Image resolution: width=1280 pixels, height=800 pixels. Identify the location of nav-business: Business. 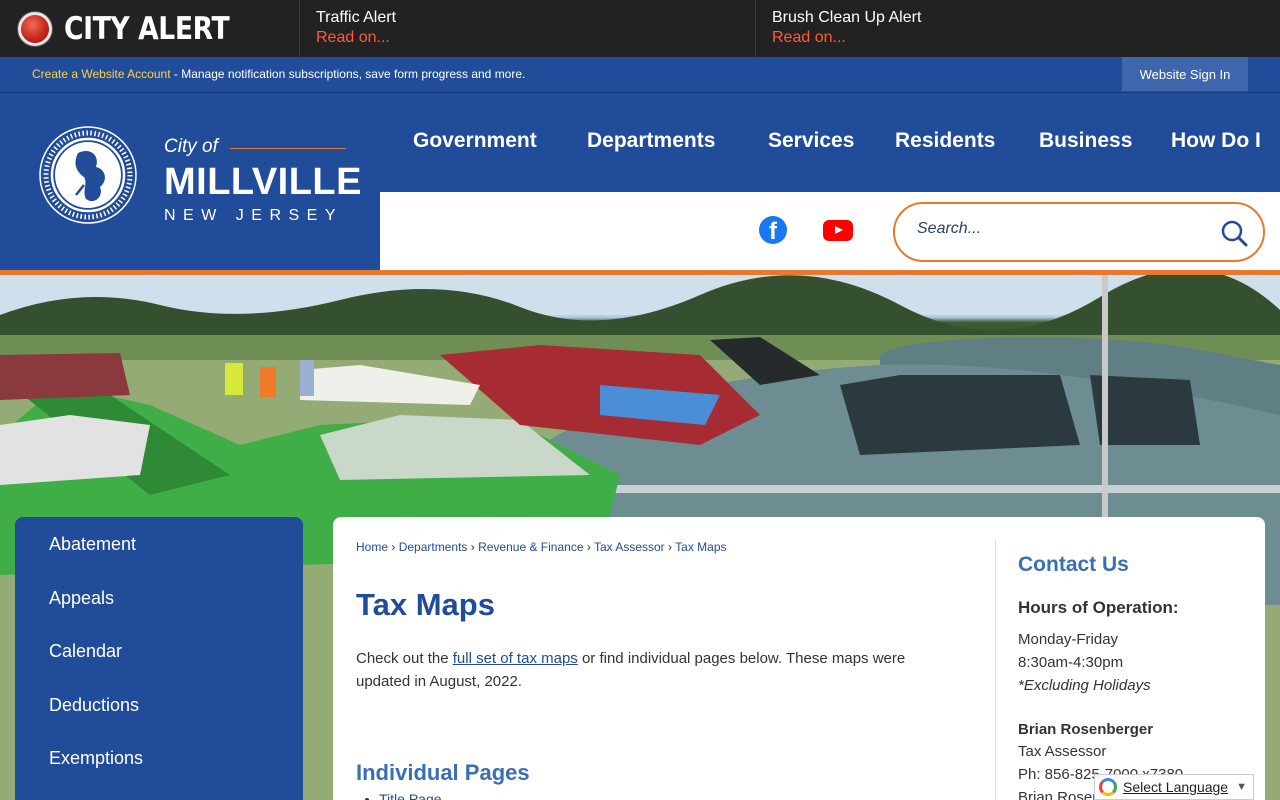
(1085, 141).